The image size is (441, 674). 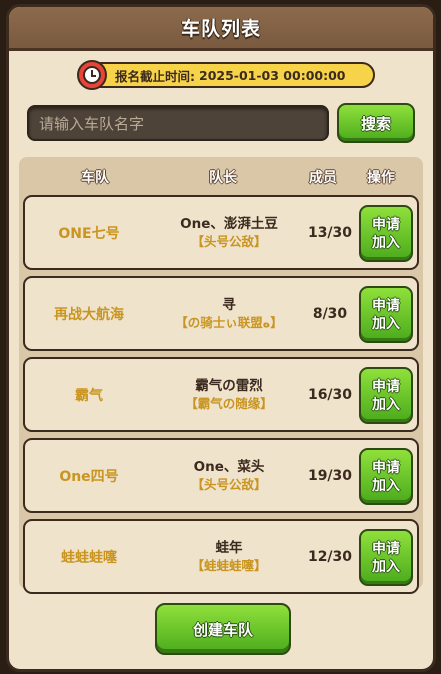 I want to click on table-row: One四号 One、菜头 【头号公敌】 19/30 申请 加入, so click(x=221, y=475).